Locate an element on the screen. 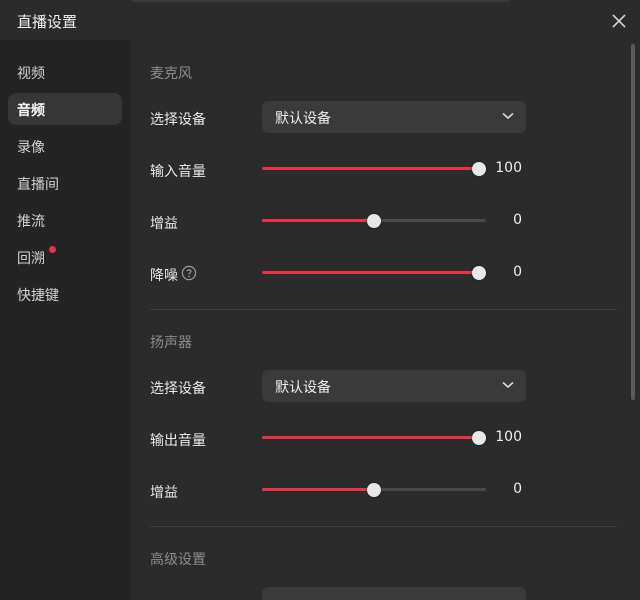 Image resolution: width=640 pixels, height=600 pixels. input-volume-slider is located at coordinates (374, 169).